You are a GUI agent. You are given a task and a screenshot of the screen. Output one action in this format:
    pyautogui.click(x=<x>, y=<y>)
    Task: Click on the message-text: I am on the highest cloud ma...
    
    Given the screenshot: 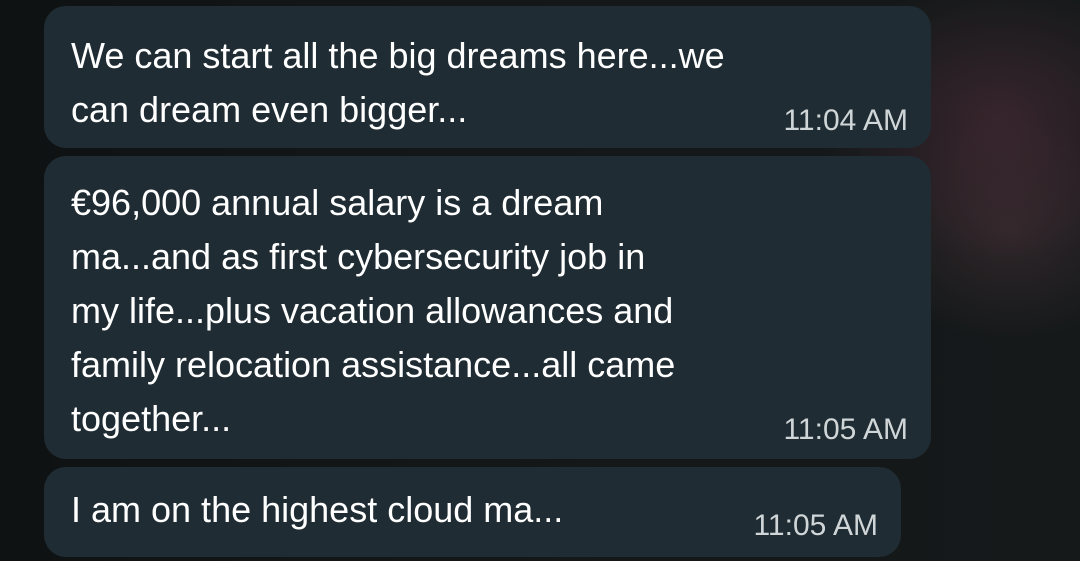 What is the action you would take?
    pyautogui.click(x=317, y=509)
    